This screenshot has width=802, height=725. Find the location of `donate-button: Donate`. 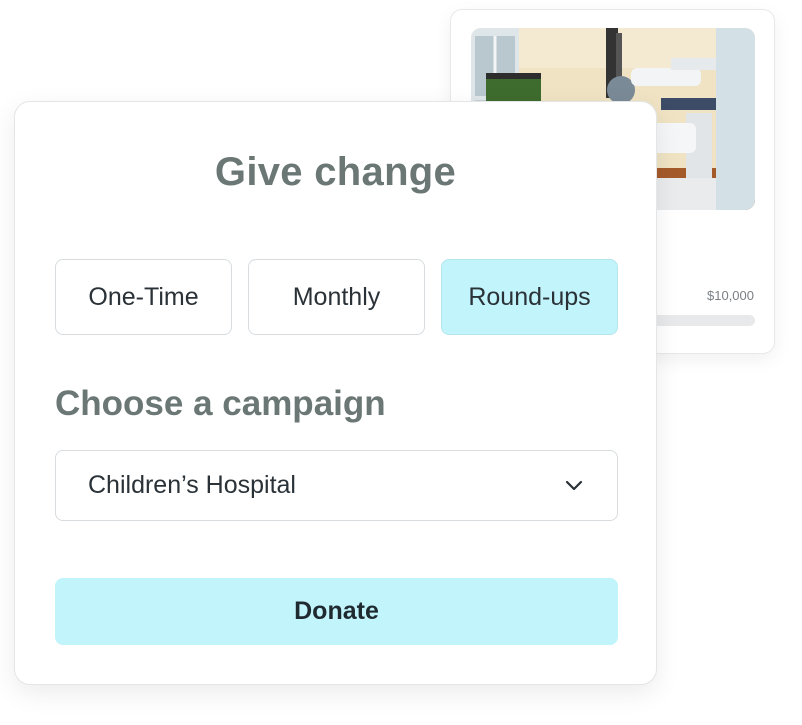

donate-button: Donate is located at coordinates (336, 611).